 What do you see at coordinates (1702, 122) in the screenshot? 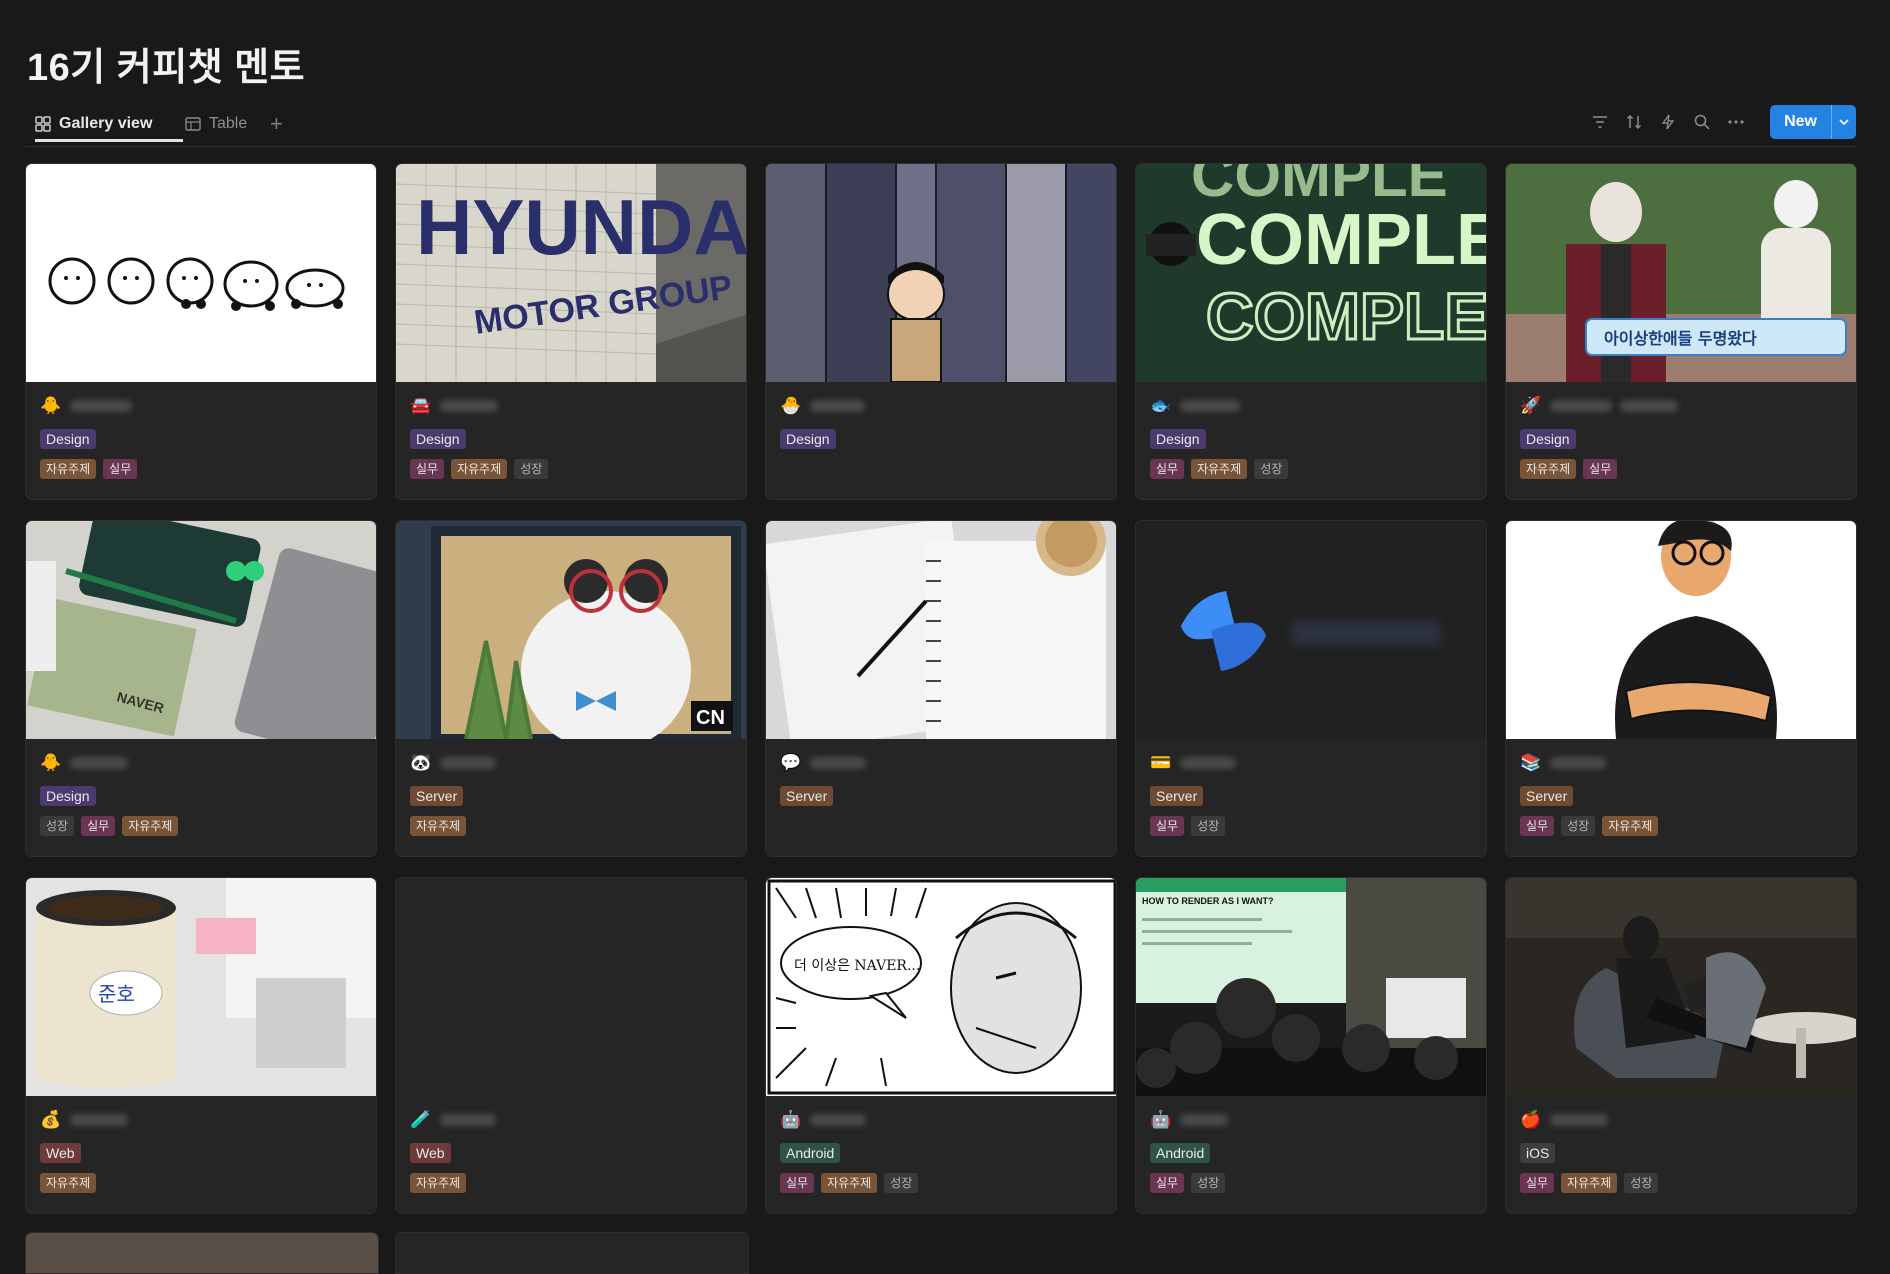
I see `search-icon` at bounding box center [1702, 122].